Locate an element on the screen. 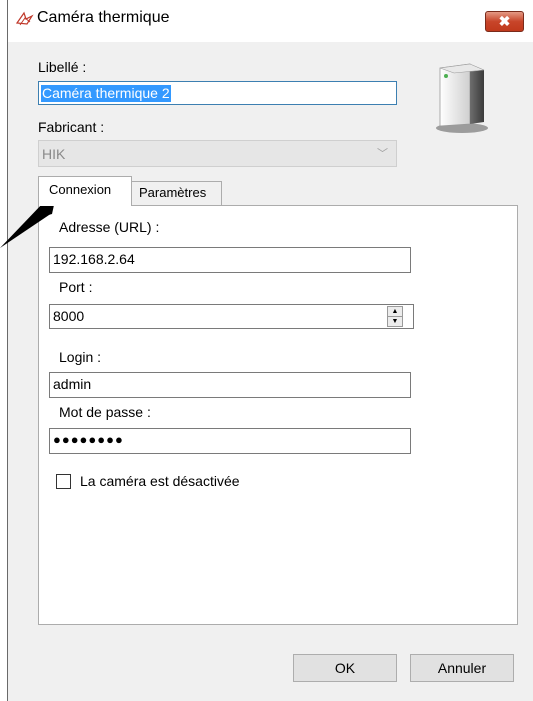 The height and width of the screenshot is (701, 533). server-icon is located at coordinates (462, 98).